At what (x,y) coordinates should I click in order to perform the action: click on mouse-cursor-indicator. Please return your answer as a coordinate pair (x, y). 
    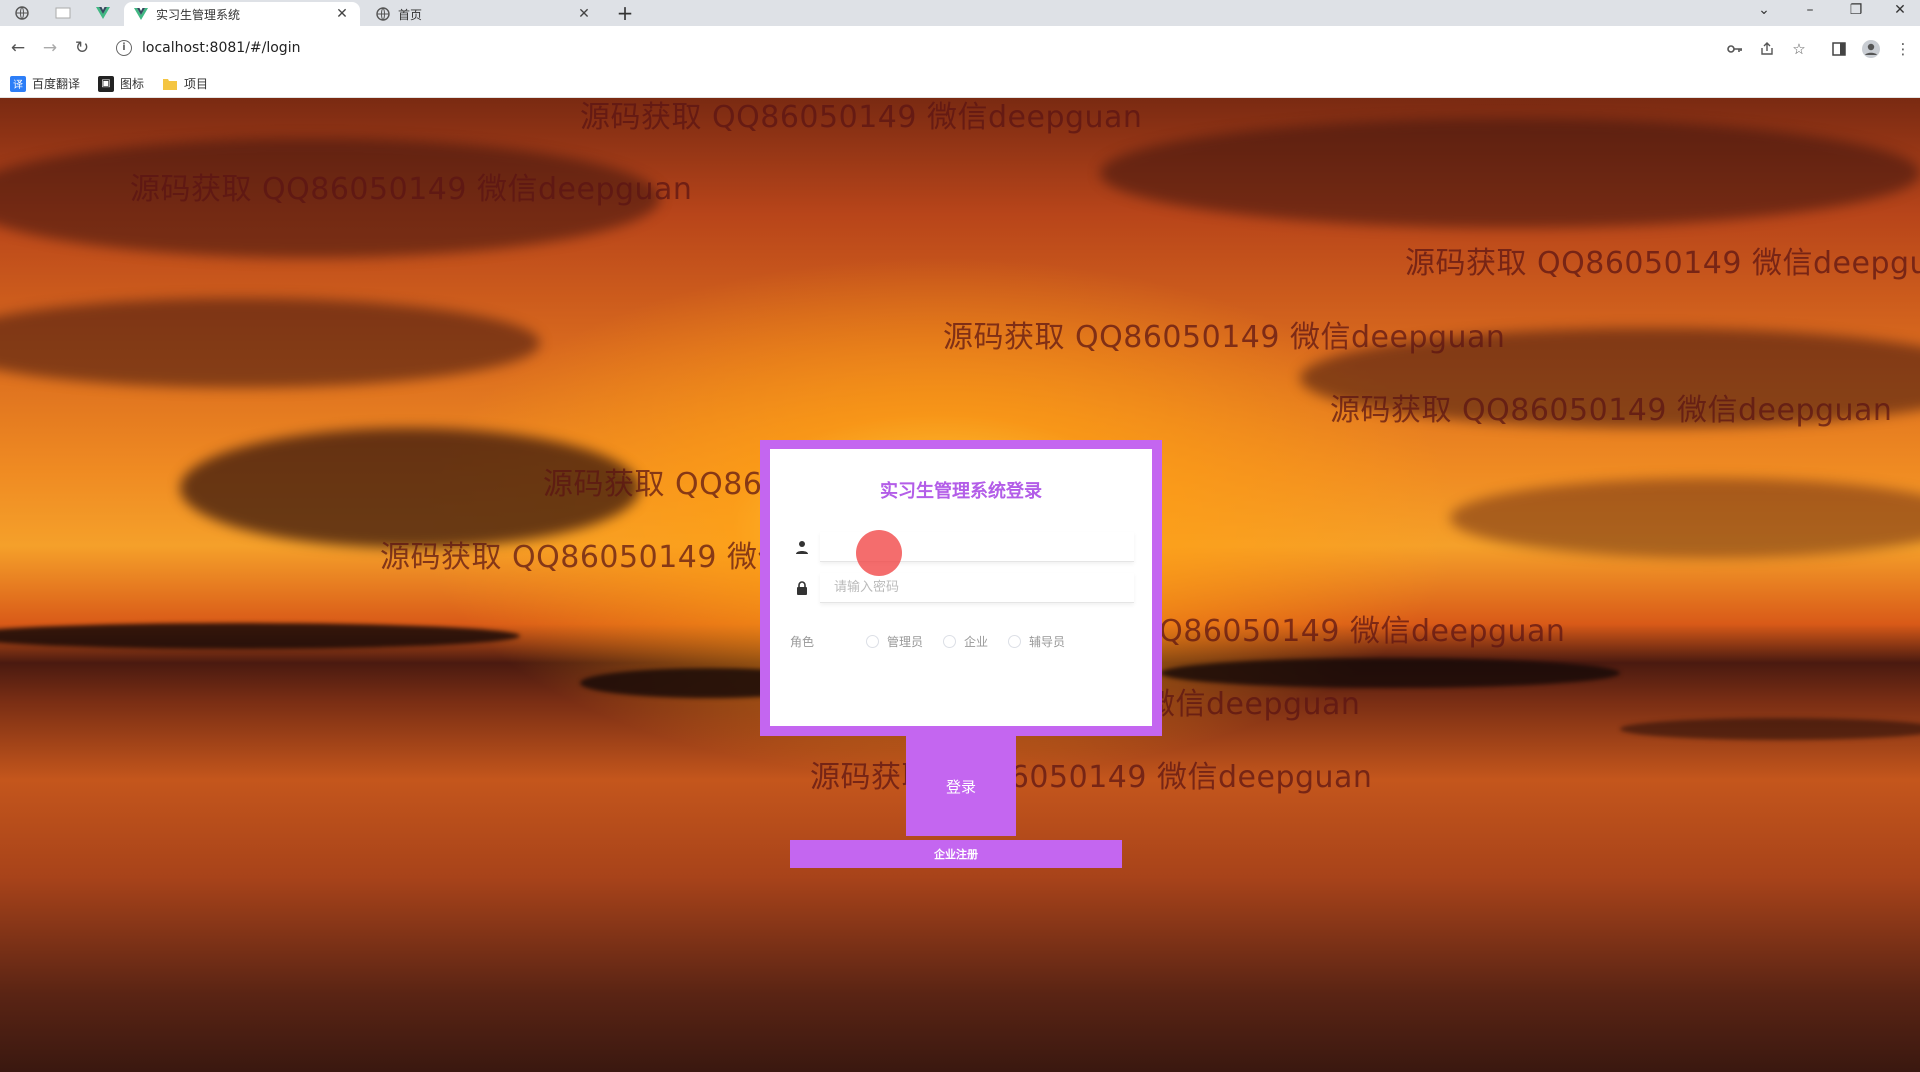
    Looking at the image, I should click on (879, 553).